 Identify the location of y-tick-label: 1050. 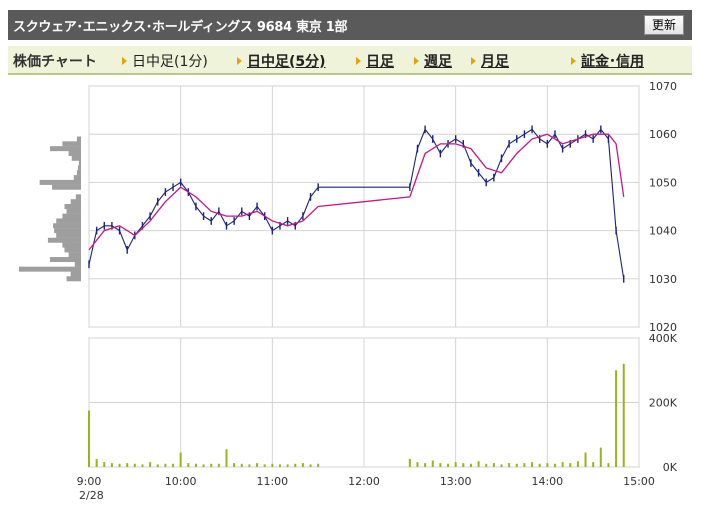
(663, 182).